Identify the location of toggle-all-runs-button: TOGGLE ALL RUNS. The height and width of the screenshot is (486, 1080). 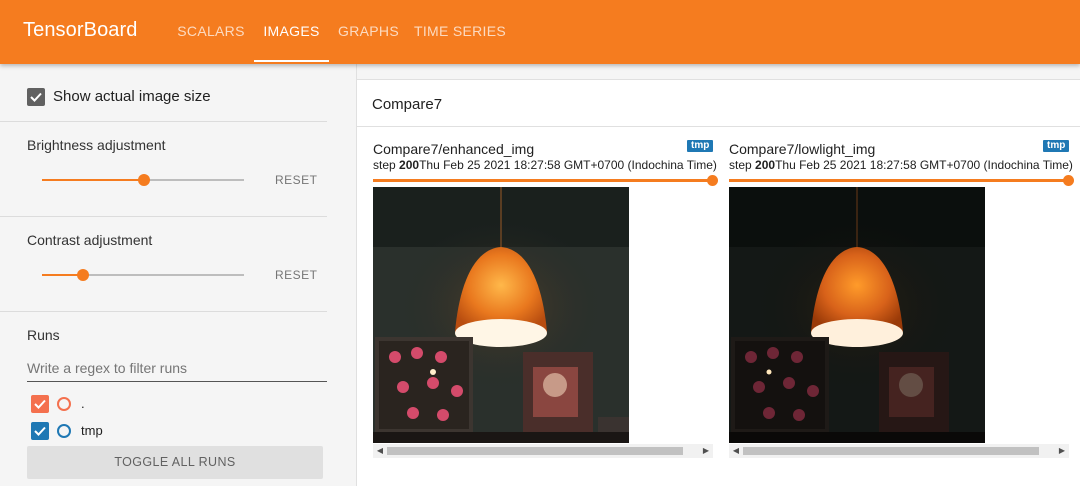
(175, 462).